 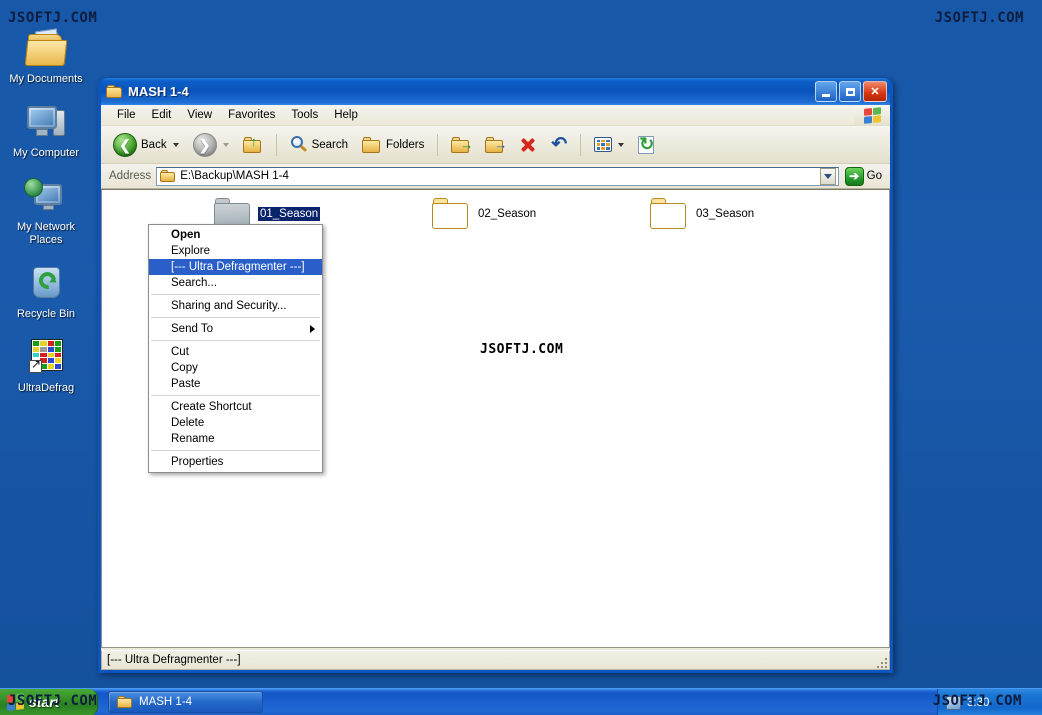 What do you see at coordinates (46, 388) in the screenshot?
I see `desktop-icon-label: UltraDefrag` at bounding box center [46, 388].